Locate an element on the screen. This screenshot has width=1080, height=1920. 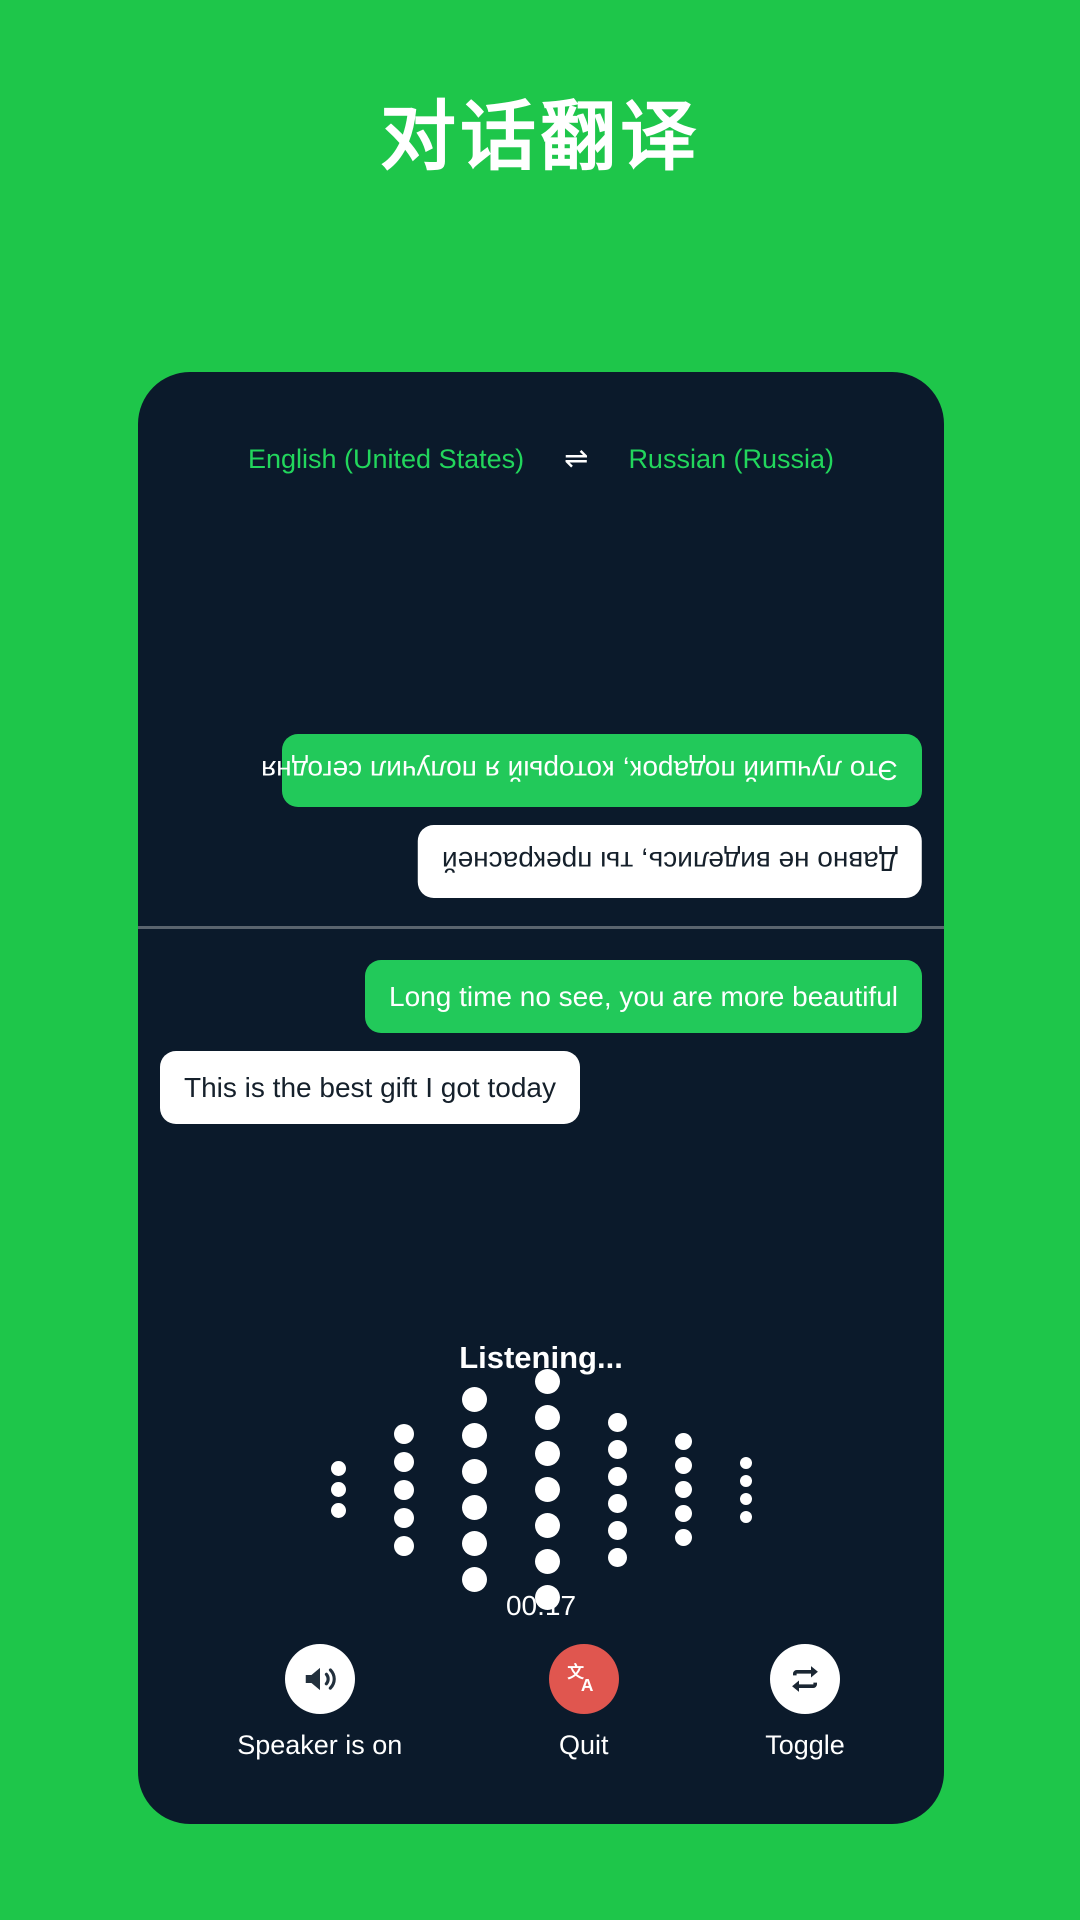
message-row: Long time no see, you are more beautiful is located at coordinates (541, 996).